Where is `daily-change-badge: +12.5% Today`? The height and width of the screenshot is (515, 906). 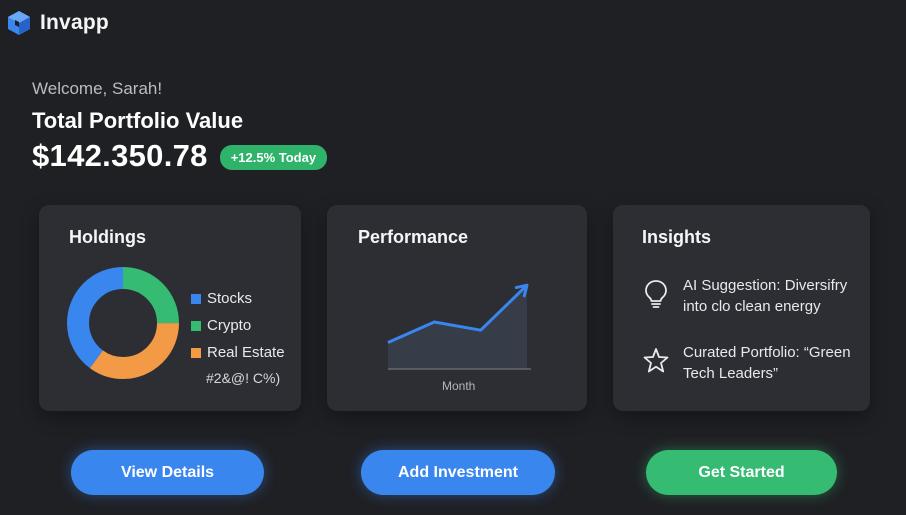 daily-change-badge: +12.5% Today is located at coordinates (273, 157).